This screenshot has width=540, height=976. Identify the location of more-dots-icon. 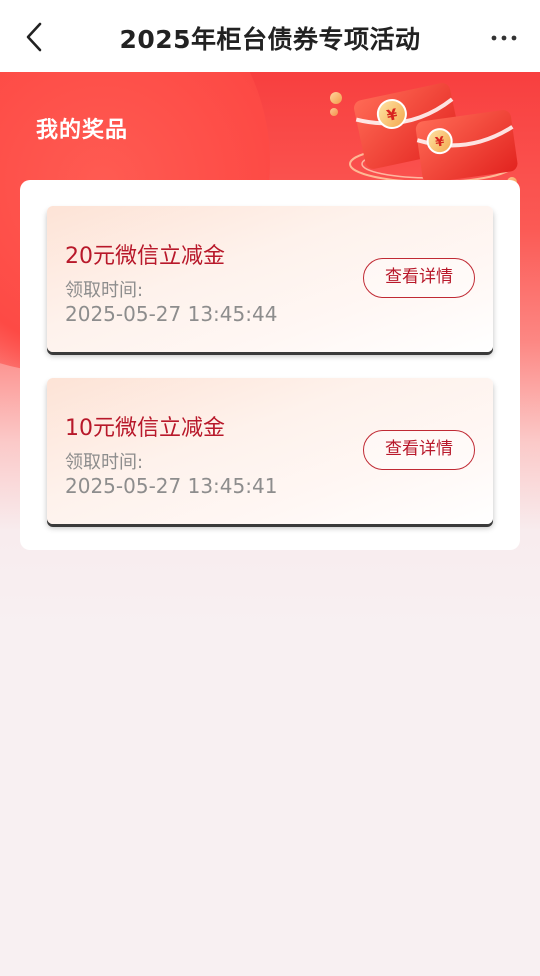
(505, 38).